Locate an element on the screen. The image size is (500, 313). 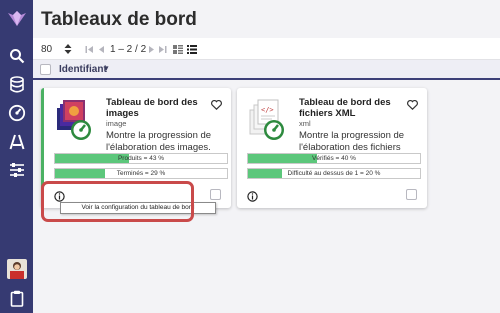
logo-icon is located at coordinates (16, 19).